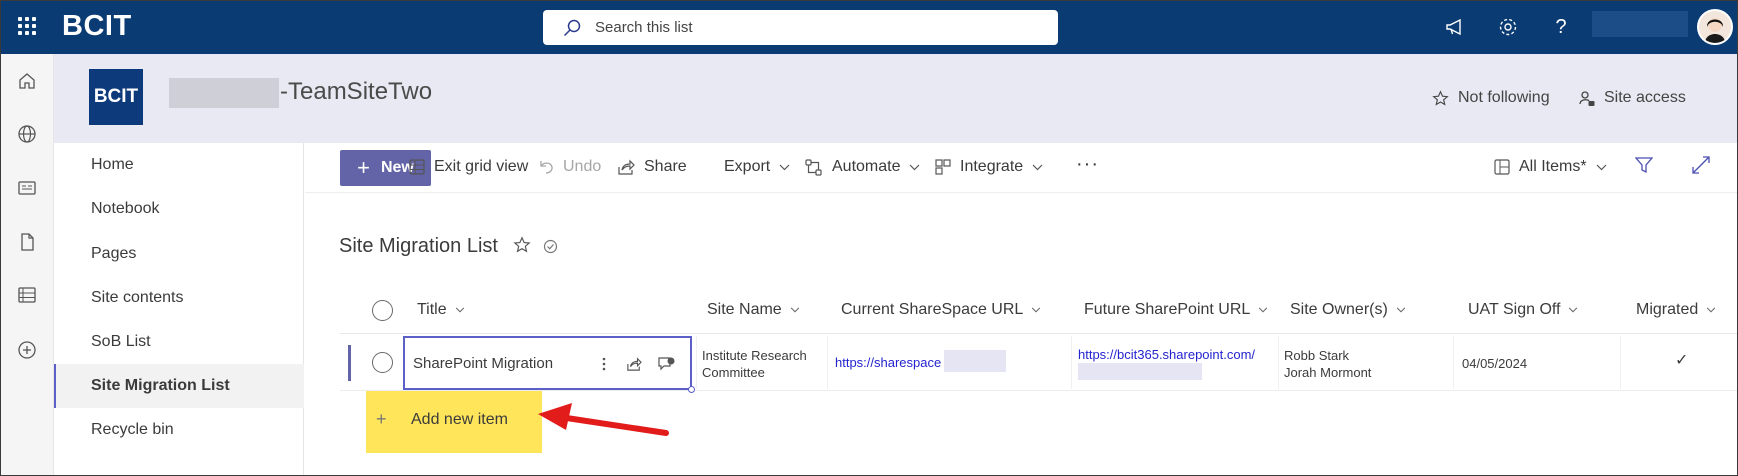  I want to click on uat-sign-off-cell: 04/05/2024, so click(1494, 363).